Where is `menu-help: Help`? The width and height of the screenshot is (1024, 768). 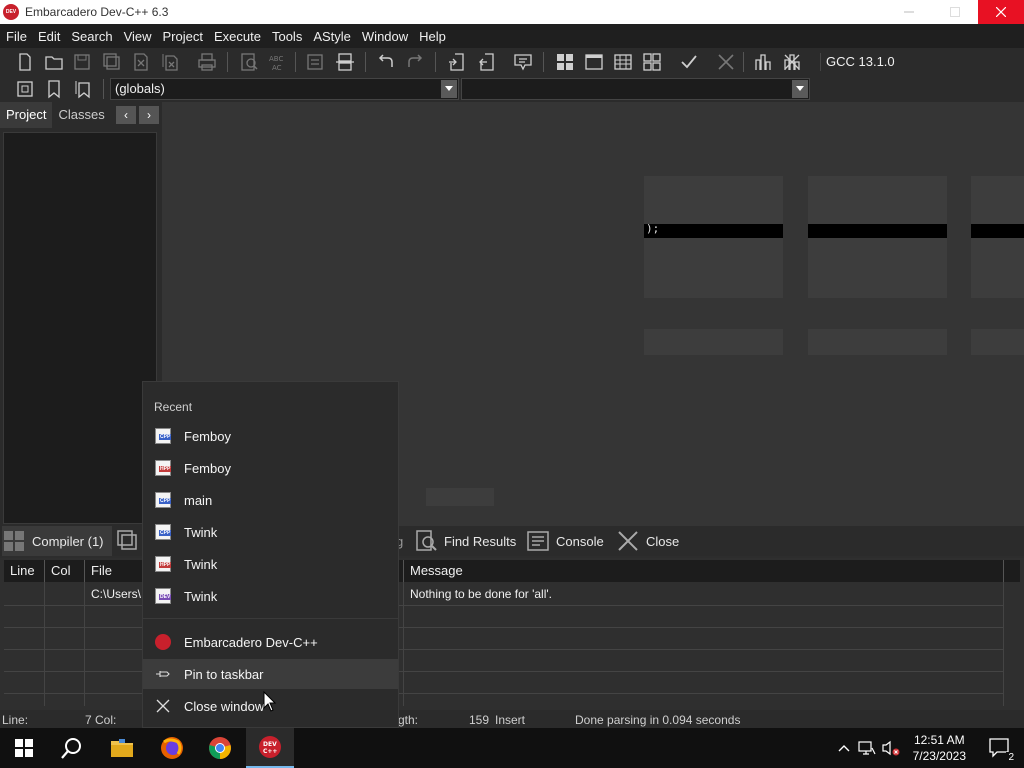 menu-help: Help is located at coordinates (432, 36).